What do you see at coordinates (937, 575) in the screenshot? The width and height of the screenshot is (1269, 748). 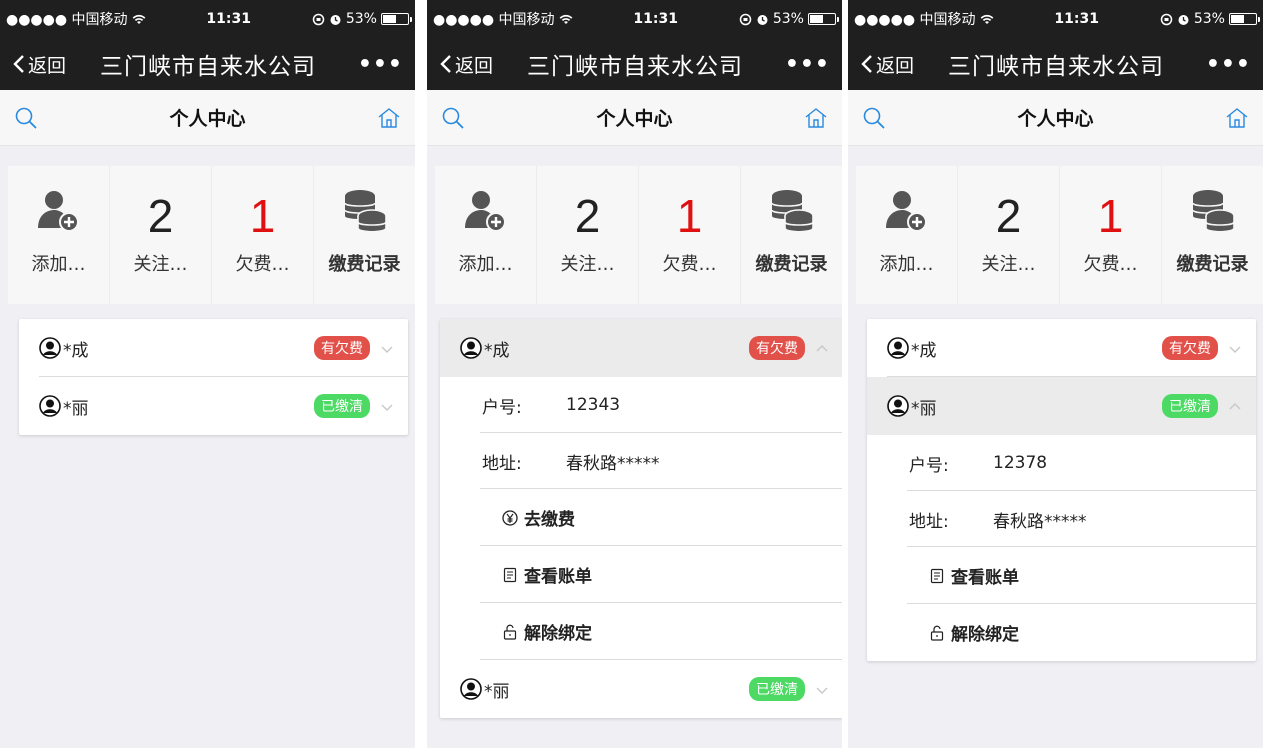 I see `bill-icon` at bounding box center [937, 575].